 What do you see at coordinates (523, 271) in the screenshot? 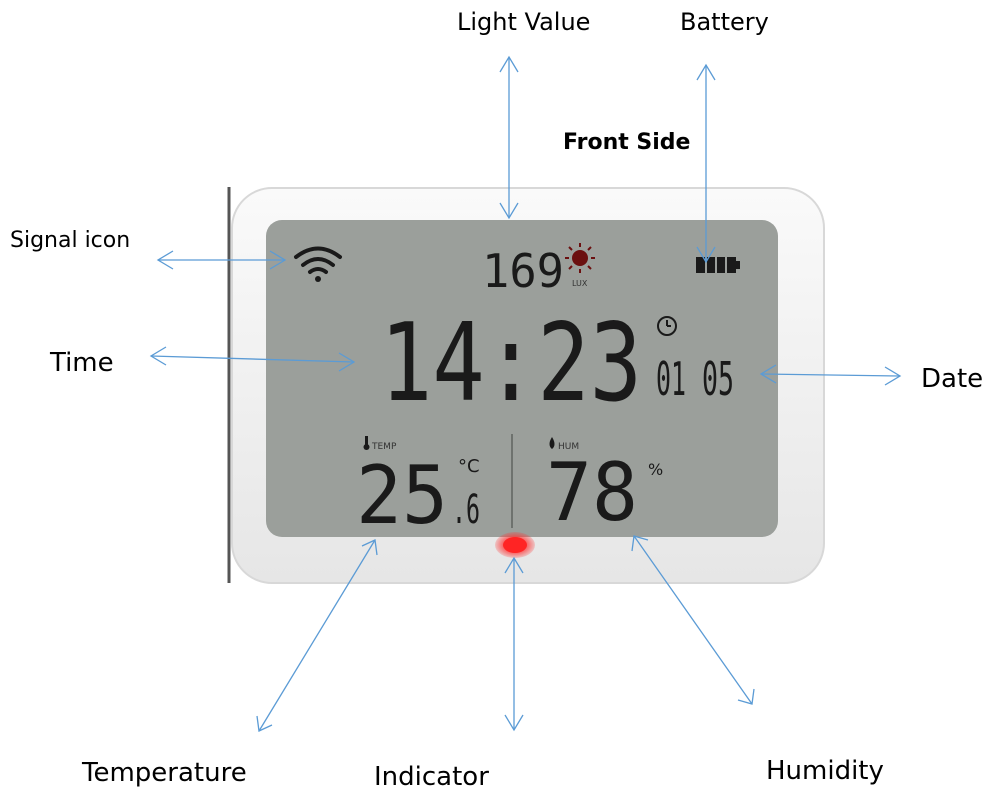
I see `light-value-readout: 169` at bounding box center [523, 271].